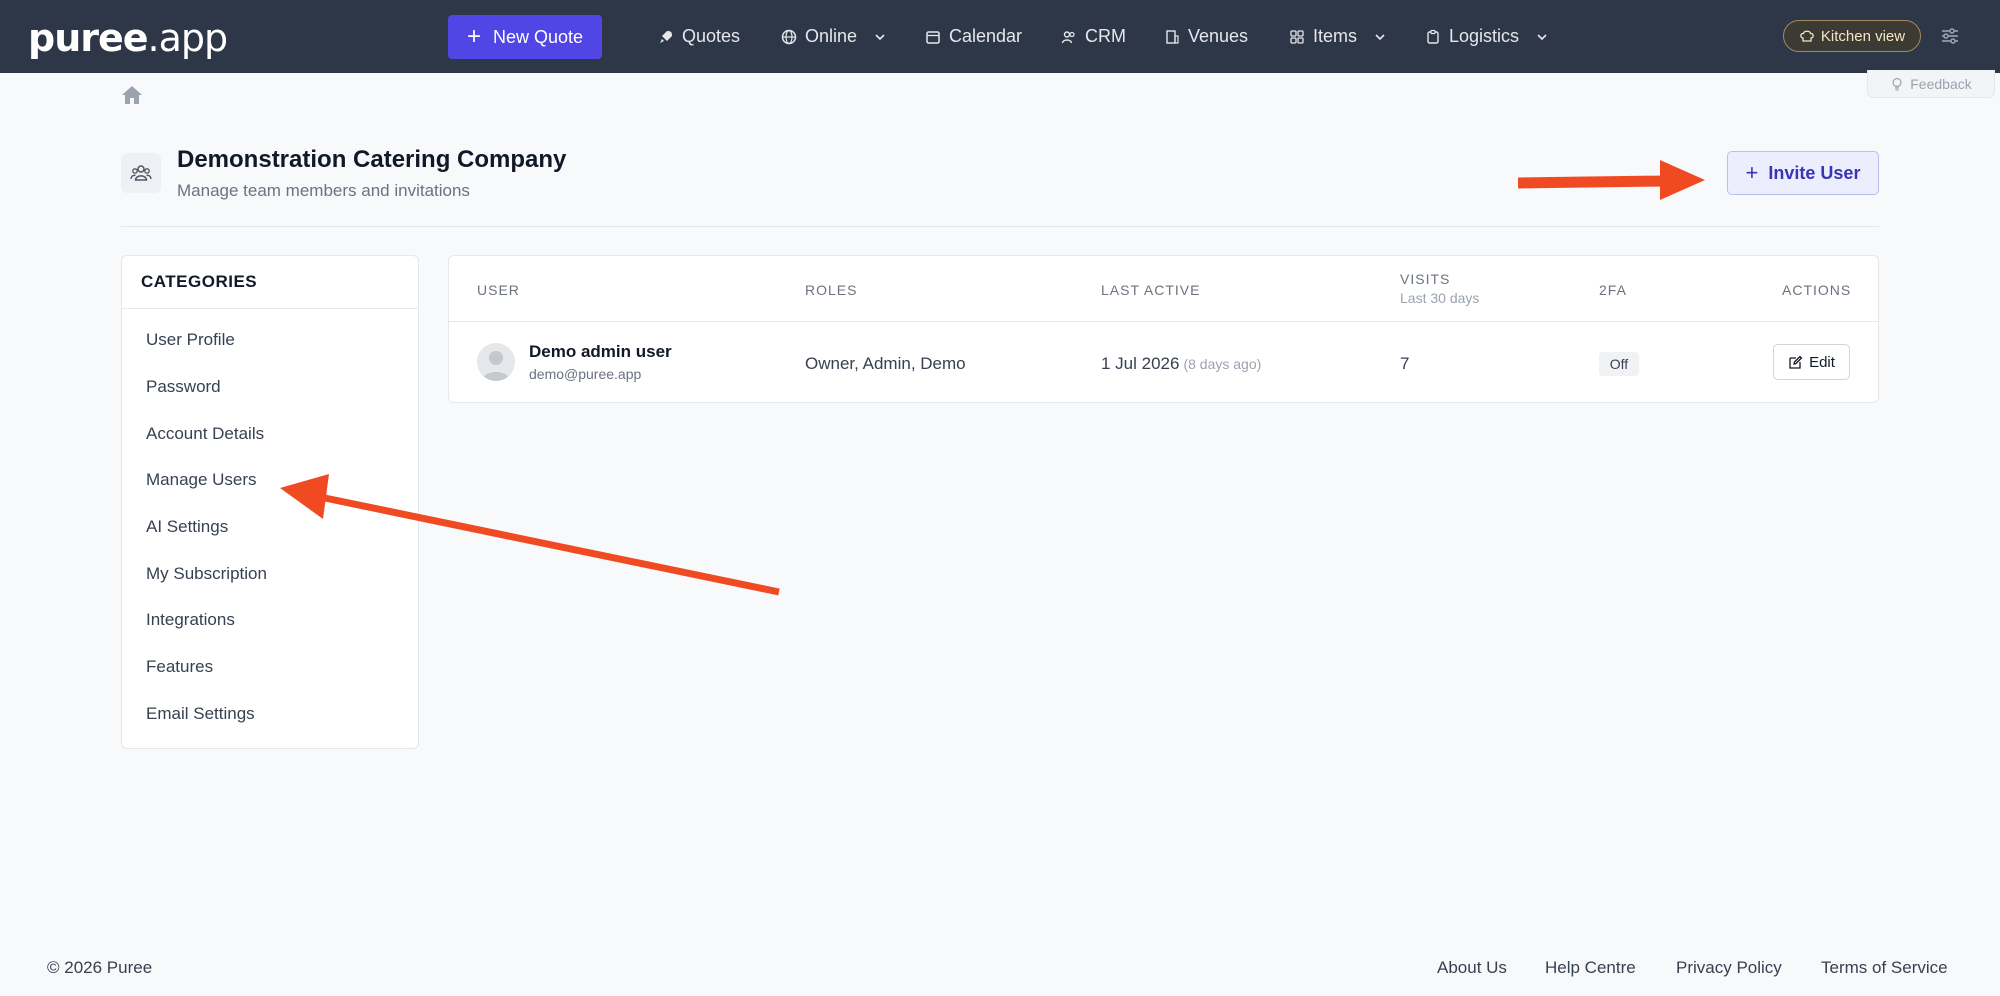 The image size is (2000, 996). What do you see at coordinates (1151, 290) in the screenshot?
I see `col-last-active: LAST ACTIVE` at bounding box center [1151, 290].